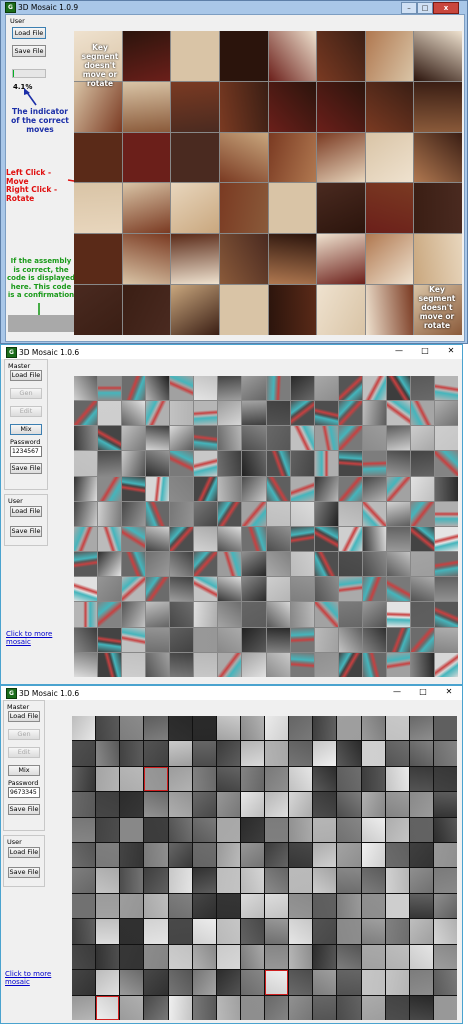  Describe the element at coordinates (24, 872) in the screenshot. I see `user-save-file-button: Save File` at that location.